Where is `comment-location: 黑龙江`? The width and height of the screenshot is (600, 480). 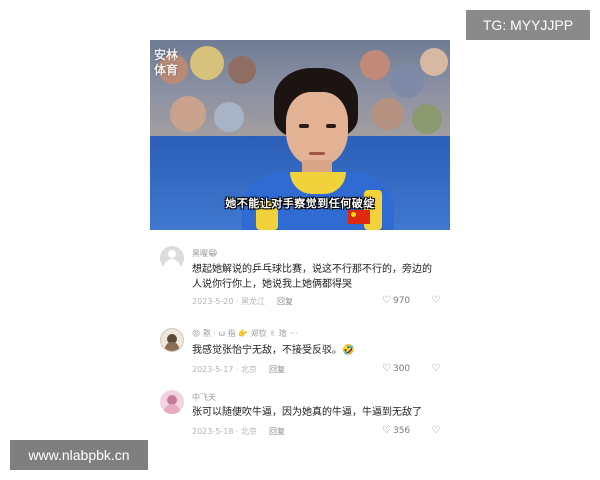
comment-location: 黑龙江 is located at coordinates (253, 301).